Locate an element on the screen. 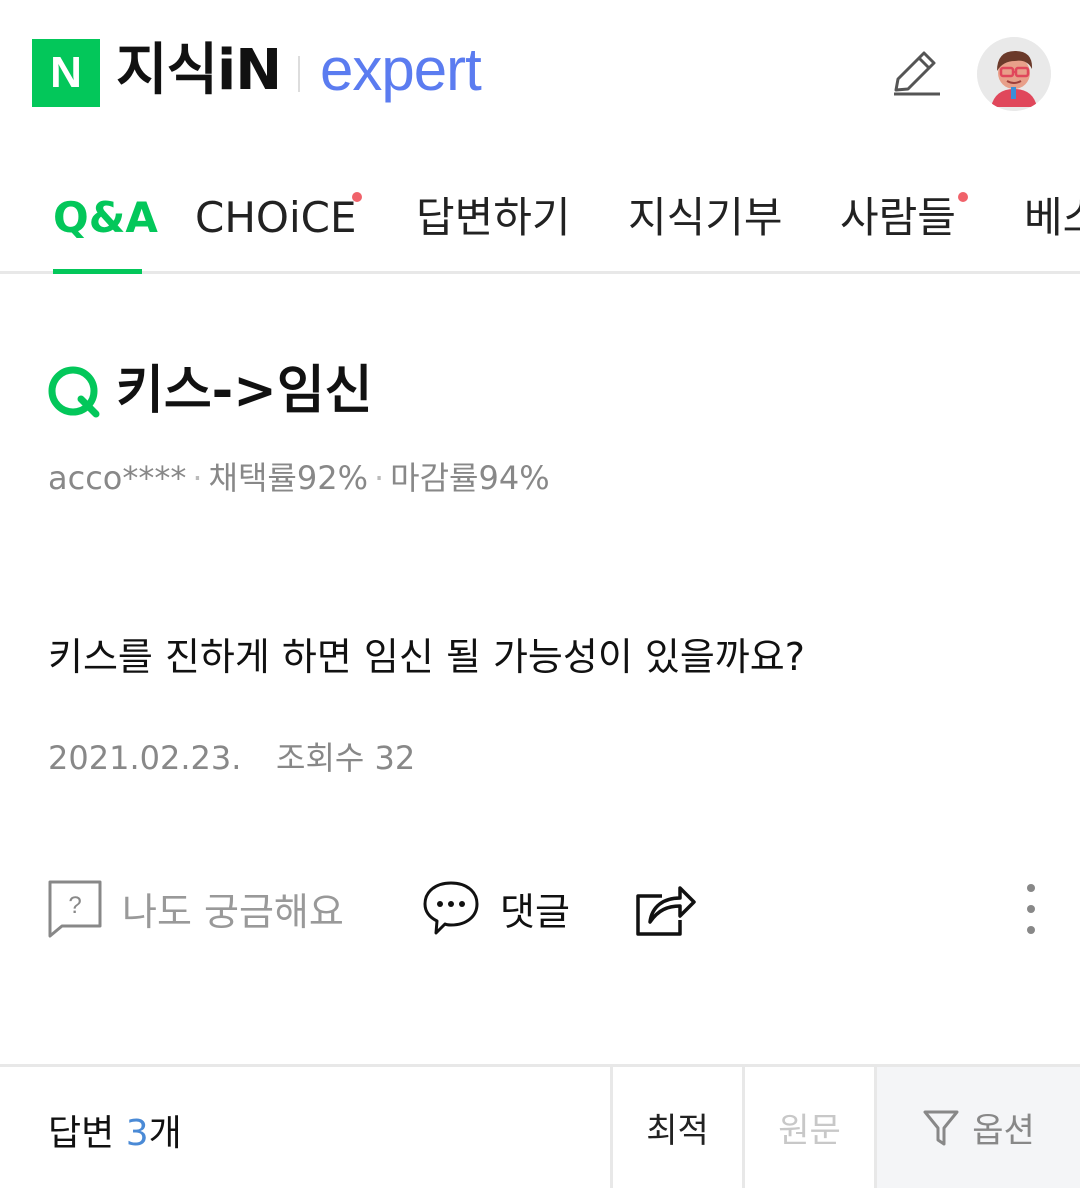 This screenshot has height=1188, width=1080. adoption-rate: 채택률92% is located at coordinates (288, 478).